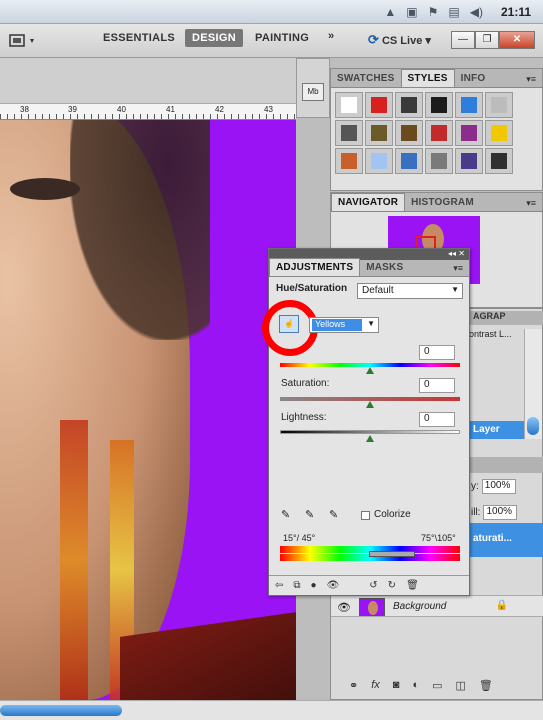 Image resolution: width=543 pixels, height=720 pixels. What do you see at coordinates (437, 419) in the screenshot?
I see `lightness-field: 0` at bounding box center [437, 419].